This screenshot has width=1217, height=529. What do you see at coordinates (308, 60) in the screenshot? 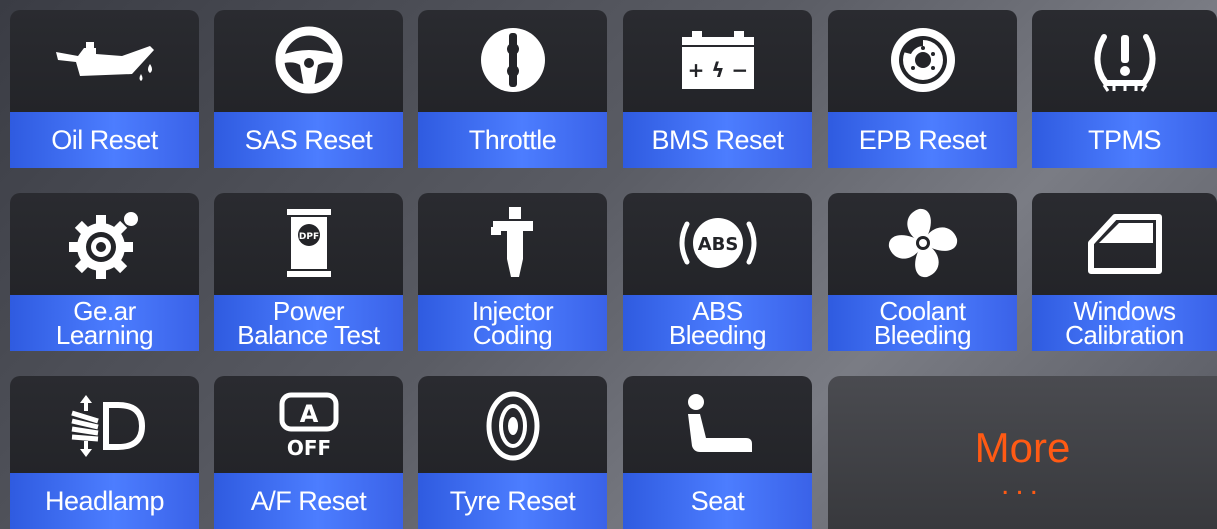
I see `steering-wheel-icon` at bounding box center [308, 60].